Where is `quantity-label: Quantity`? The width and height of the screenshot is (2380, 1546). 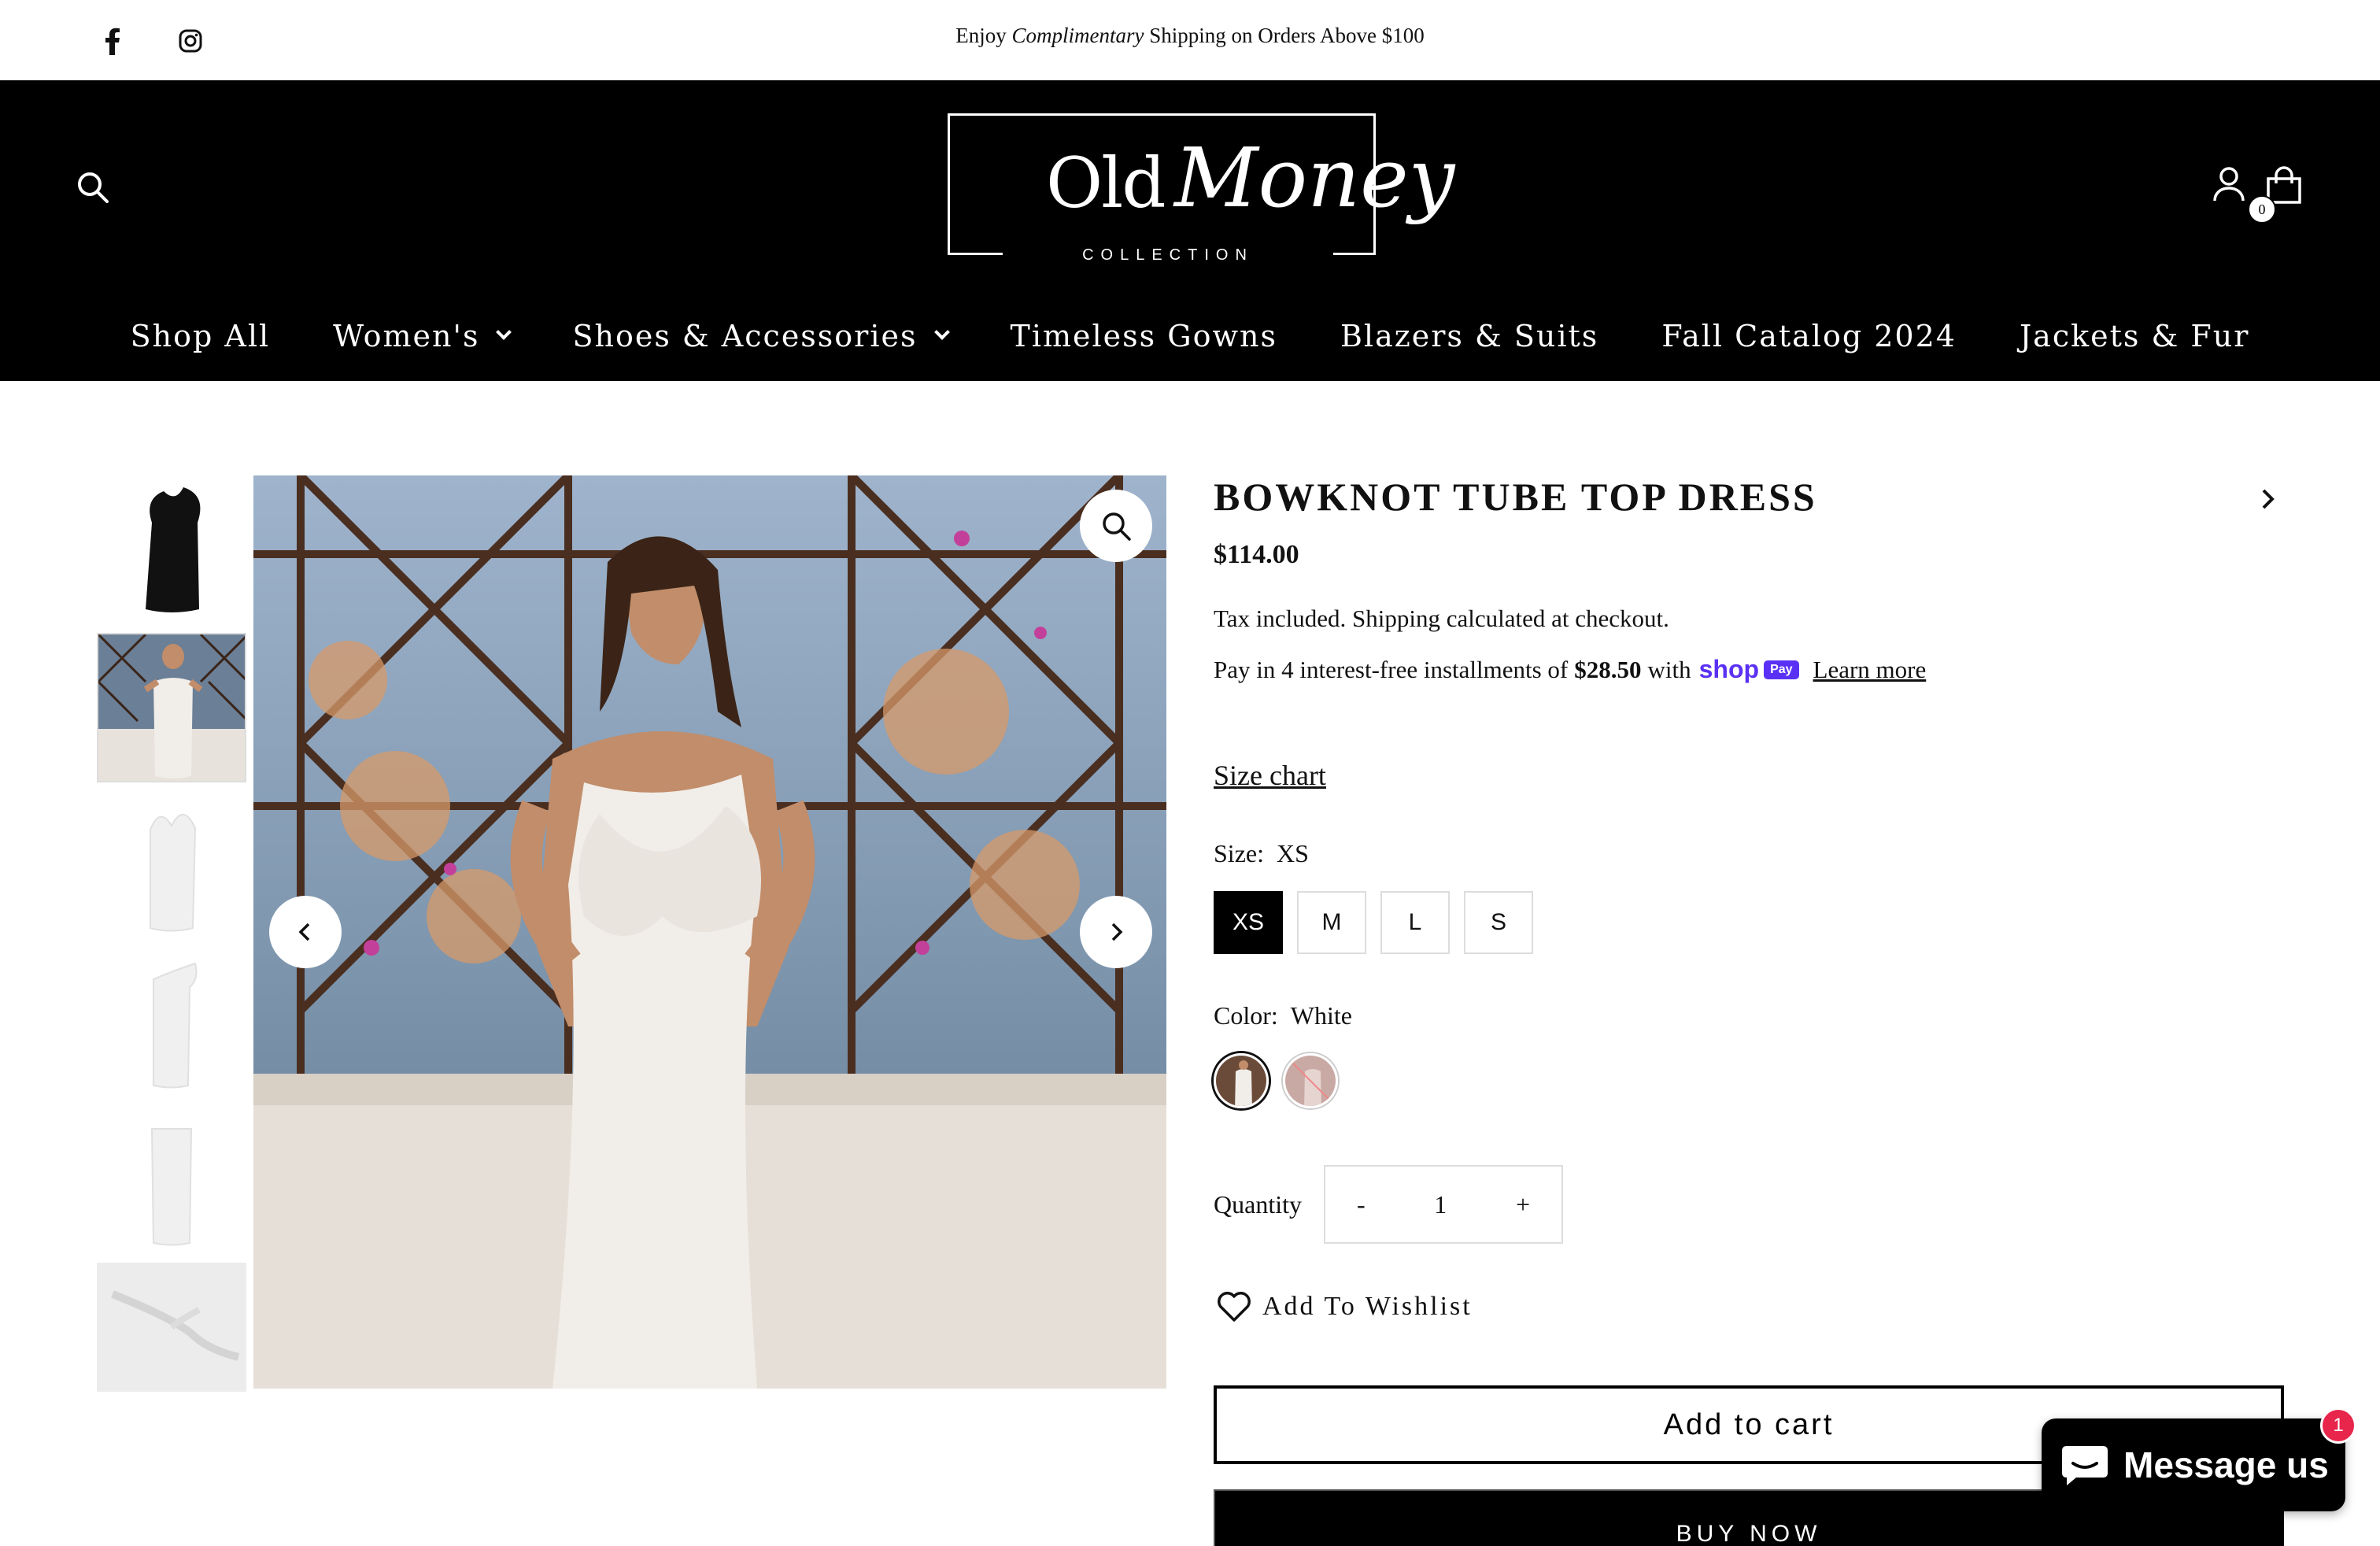 quantity-label: Quantity is located at coordinates (1258, 1204).